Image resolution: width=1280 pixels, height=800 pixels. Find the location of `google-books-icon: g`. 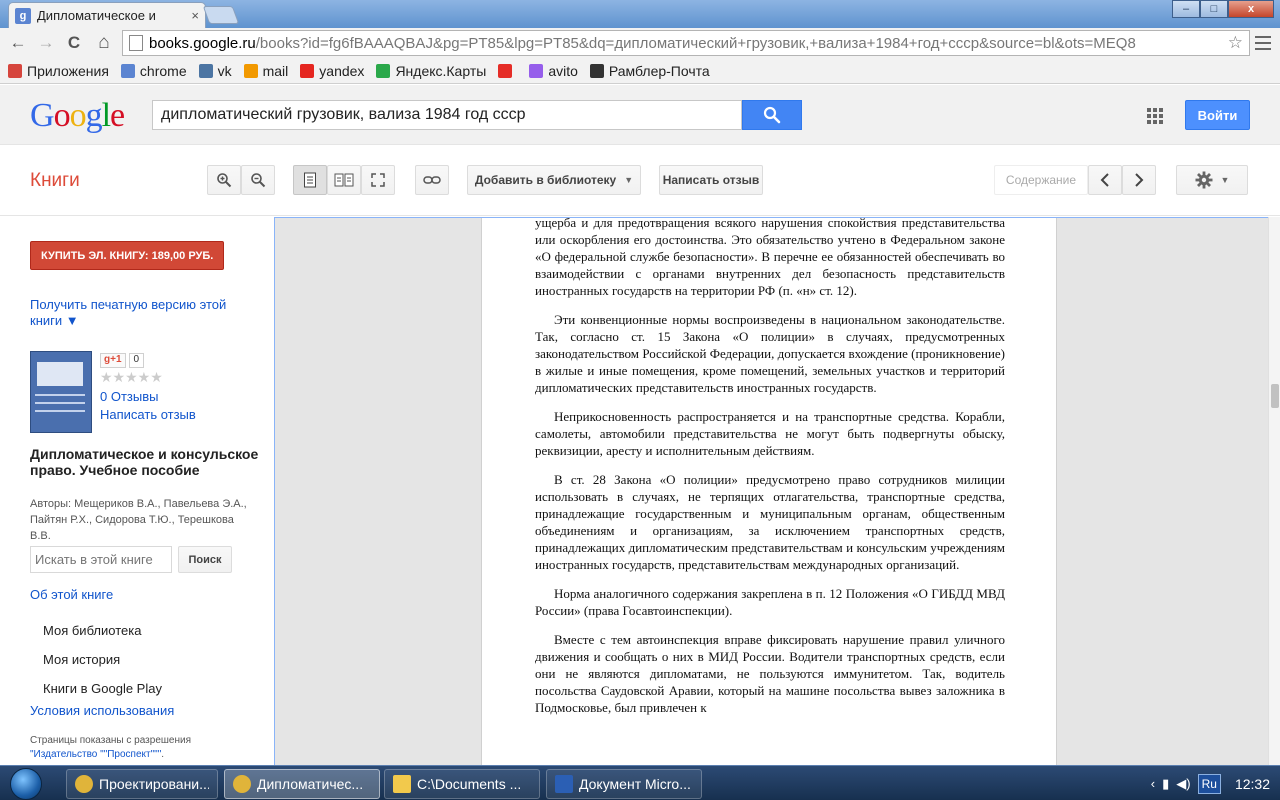

google-books-icon: g is located at coordinates (23, 15).